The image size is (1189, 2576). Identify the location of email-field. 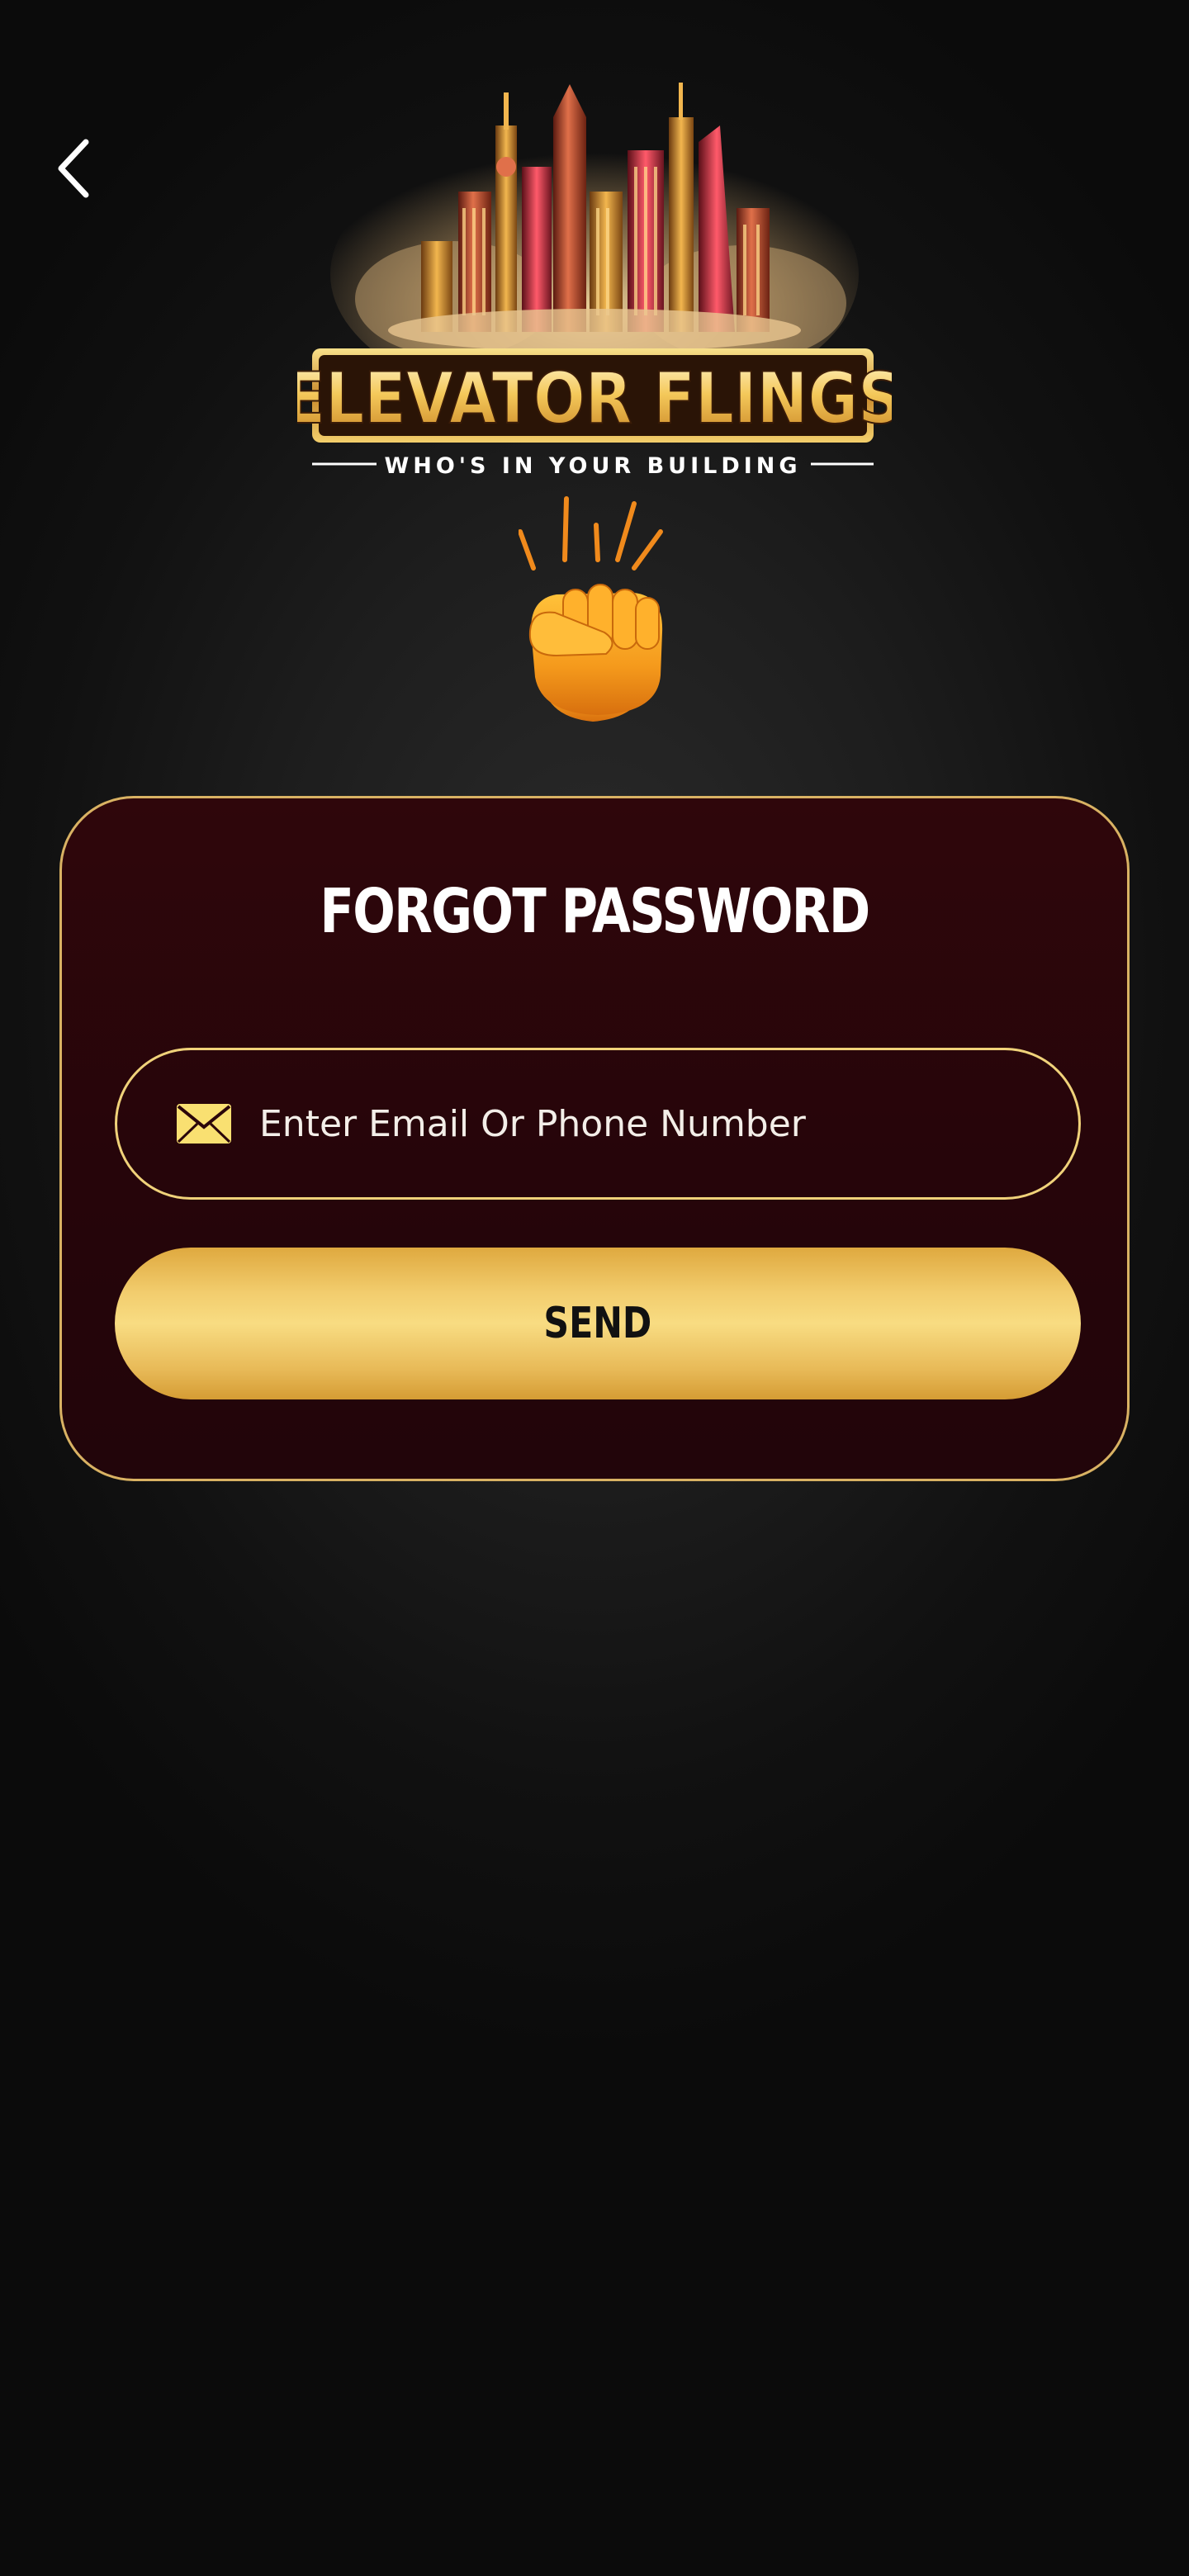
(598, 1124).